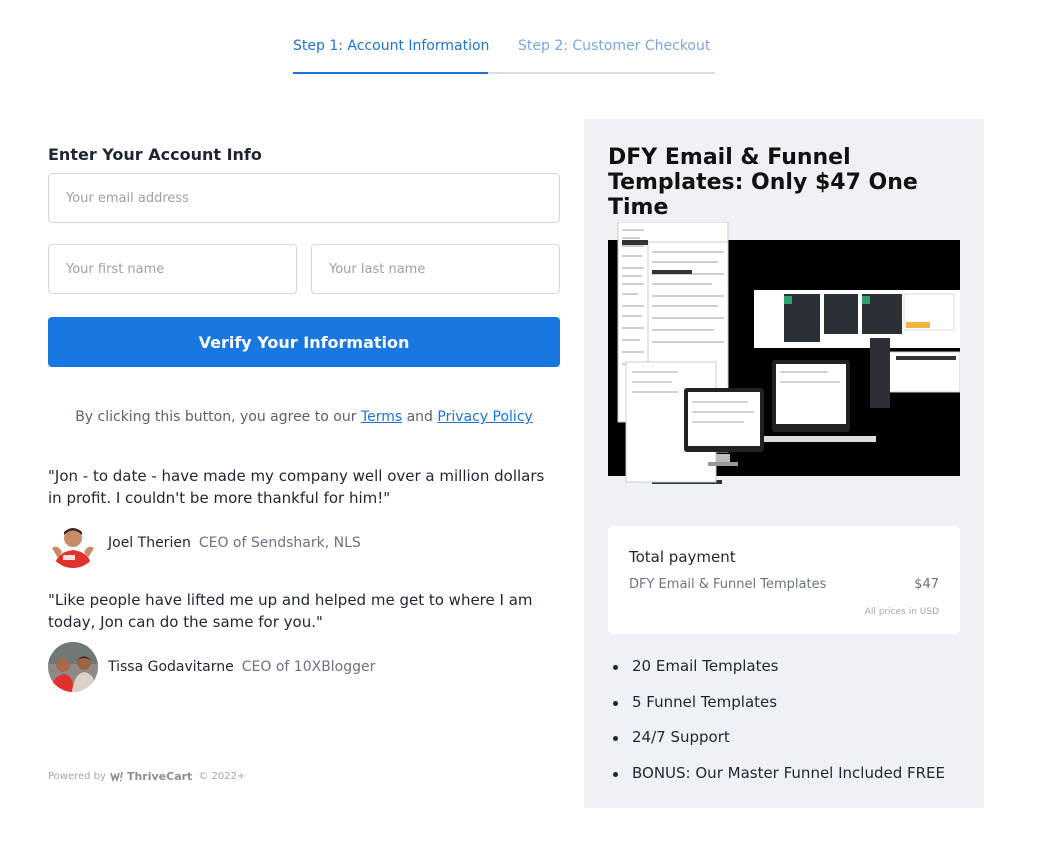 The width and height of the screenshot is (1064, 845). Describe the element at coordinates (159, 776) in the screenshot. I see `thrivecart-brand: ThriveCart` at that location.